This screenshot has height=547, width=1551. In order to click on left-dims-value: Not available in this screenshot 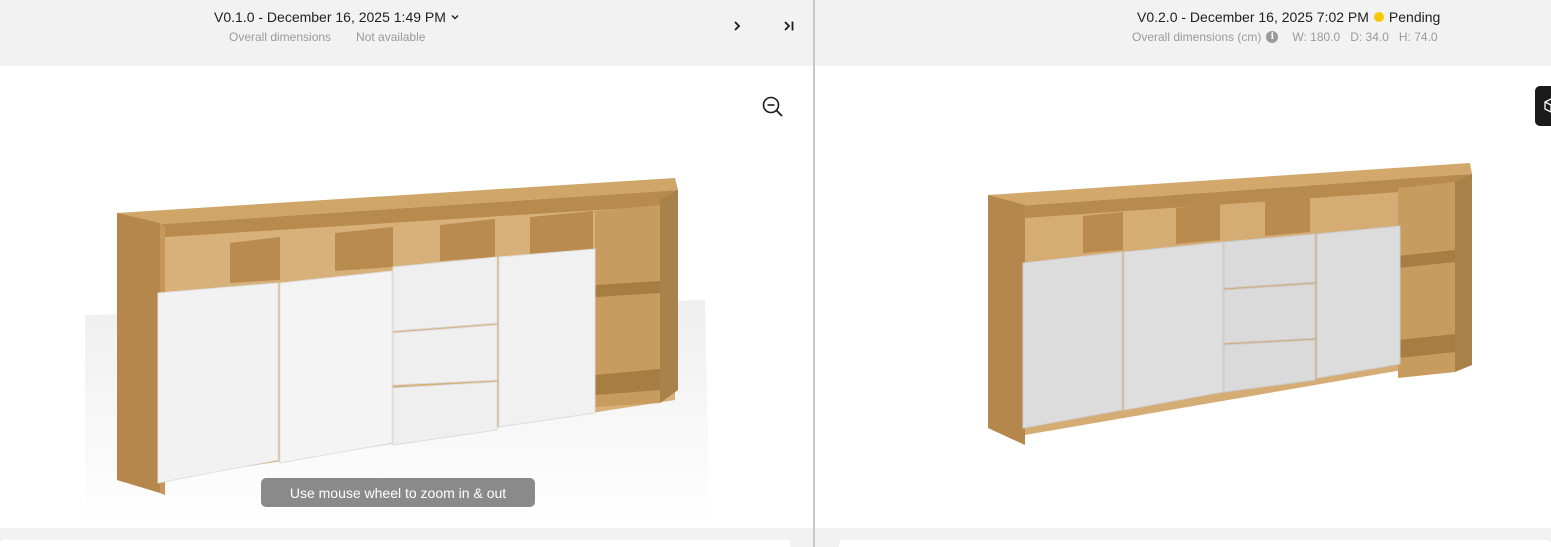, I will do `click(391, 37)`.